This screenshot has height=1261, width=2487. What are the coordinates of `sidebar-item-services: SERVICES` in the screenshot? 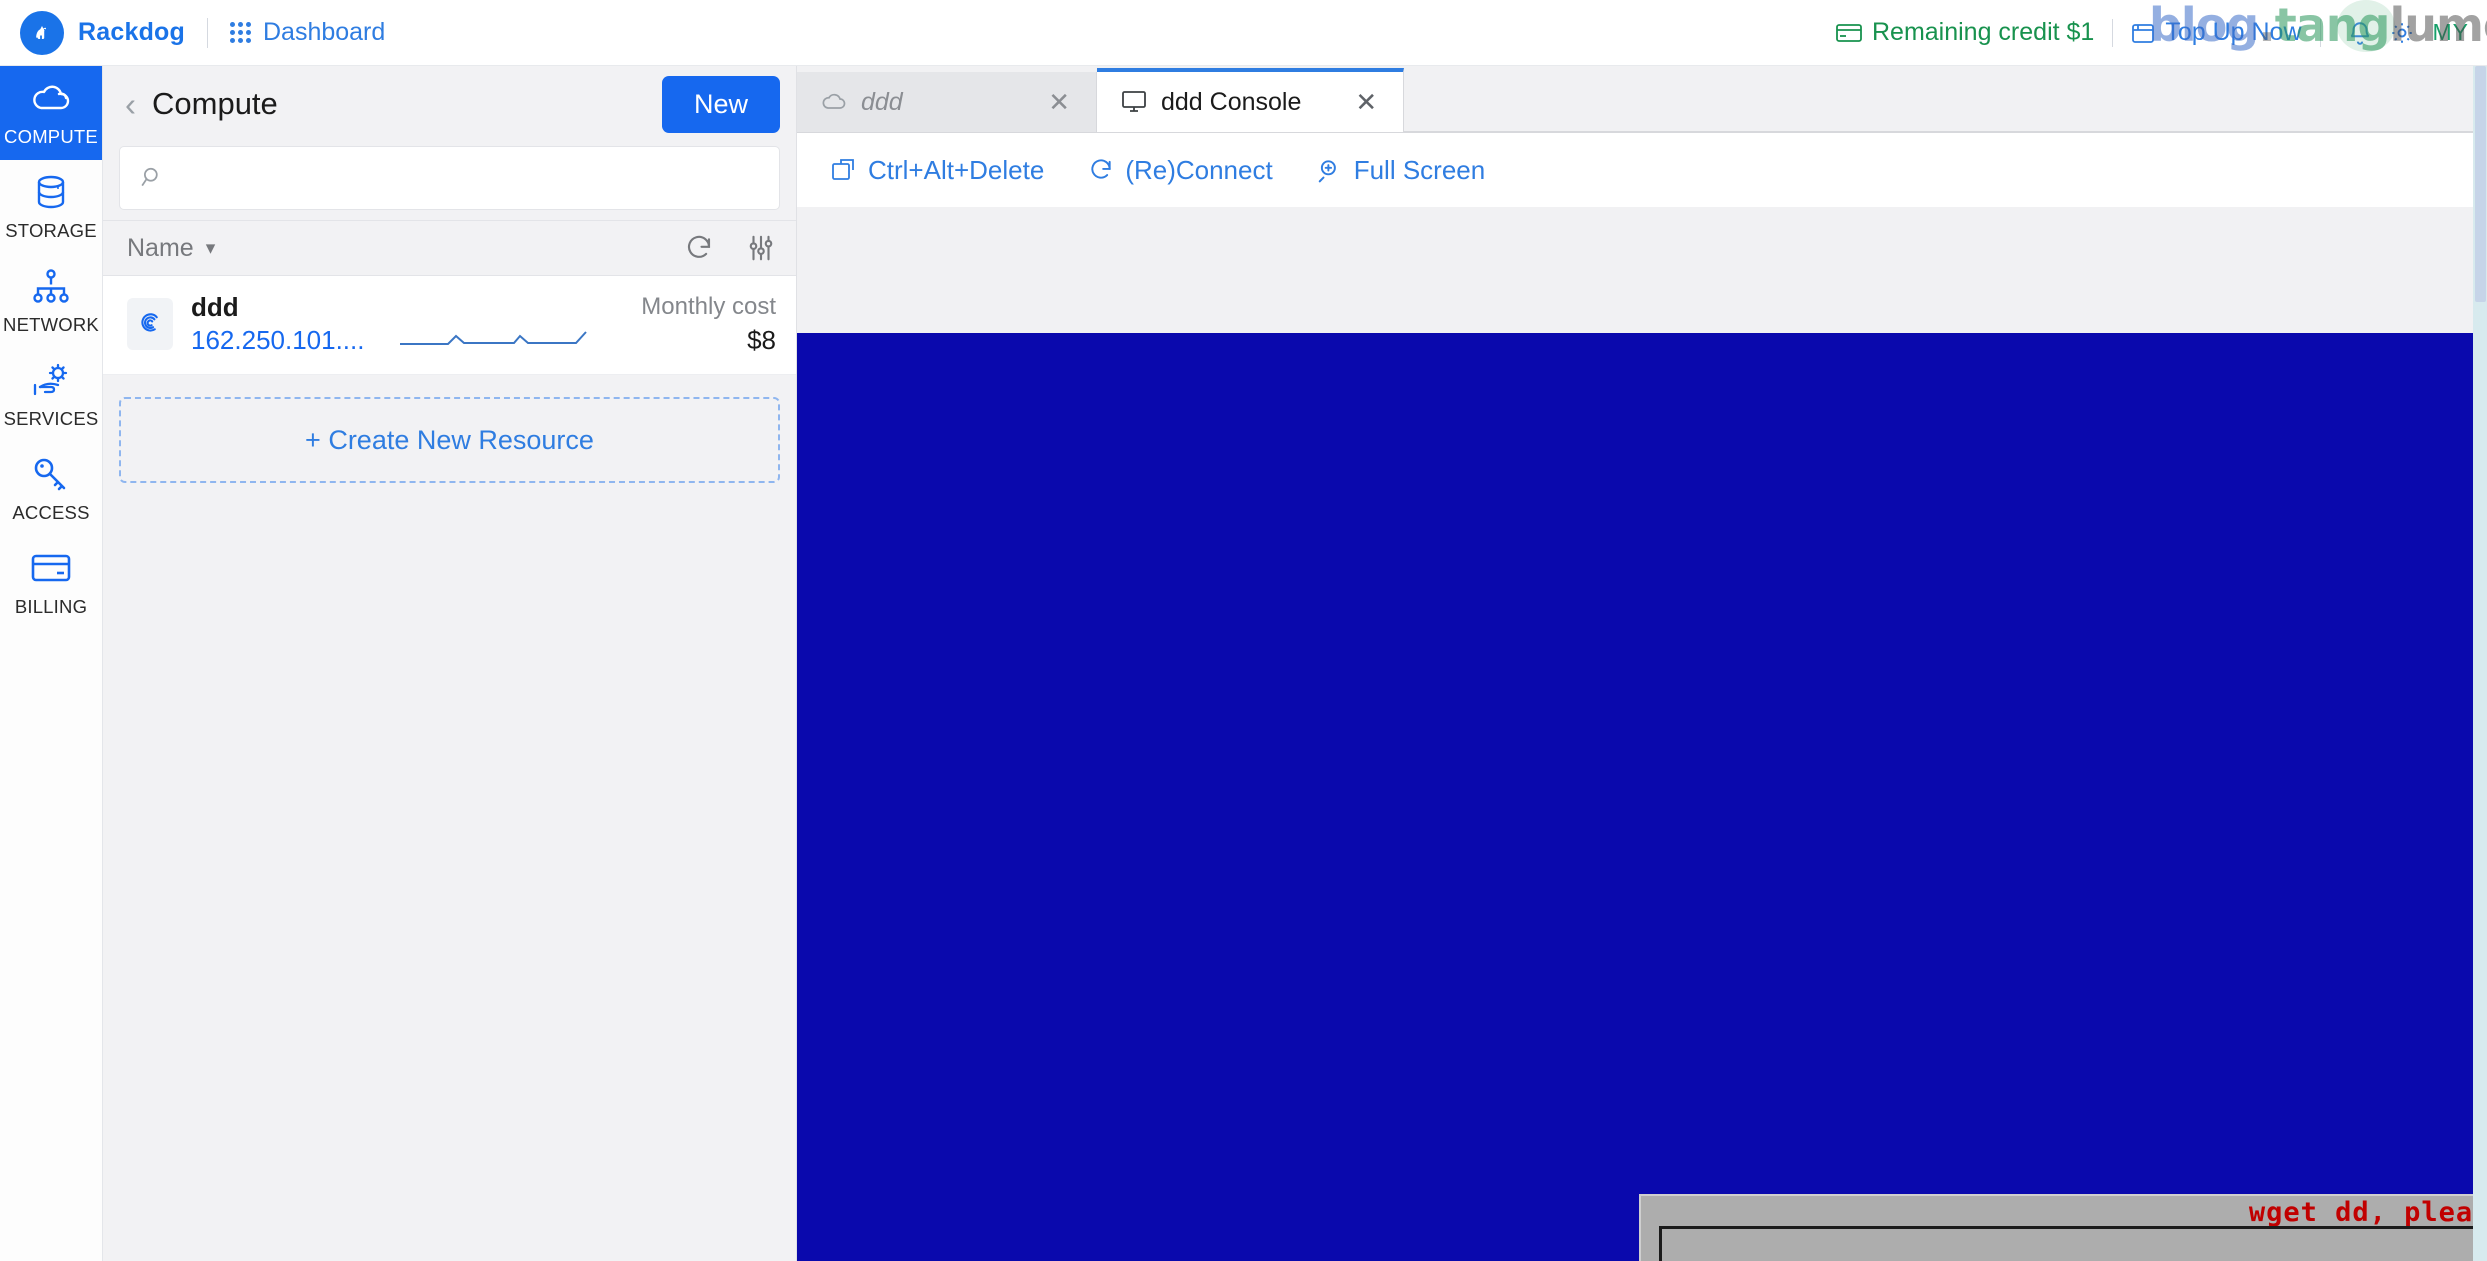 It's located at (51, 395).